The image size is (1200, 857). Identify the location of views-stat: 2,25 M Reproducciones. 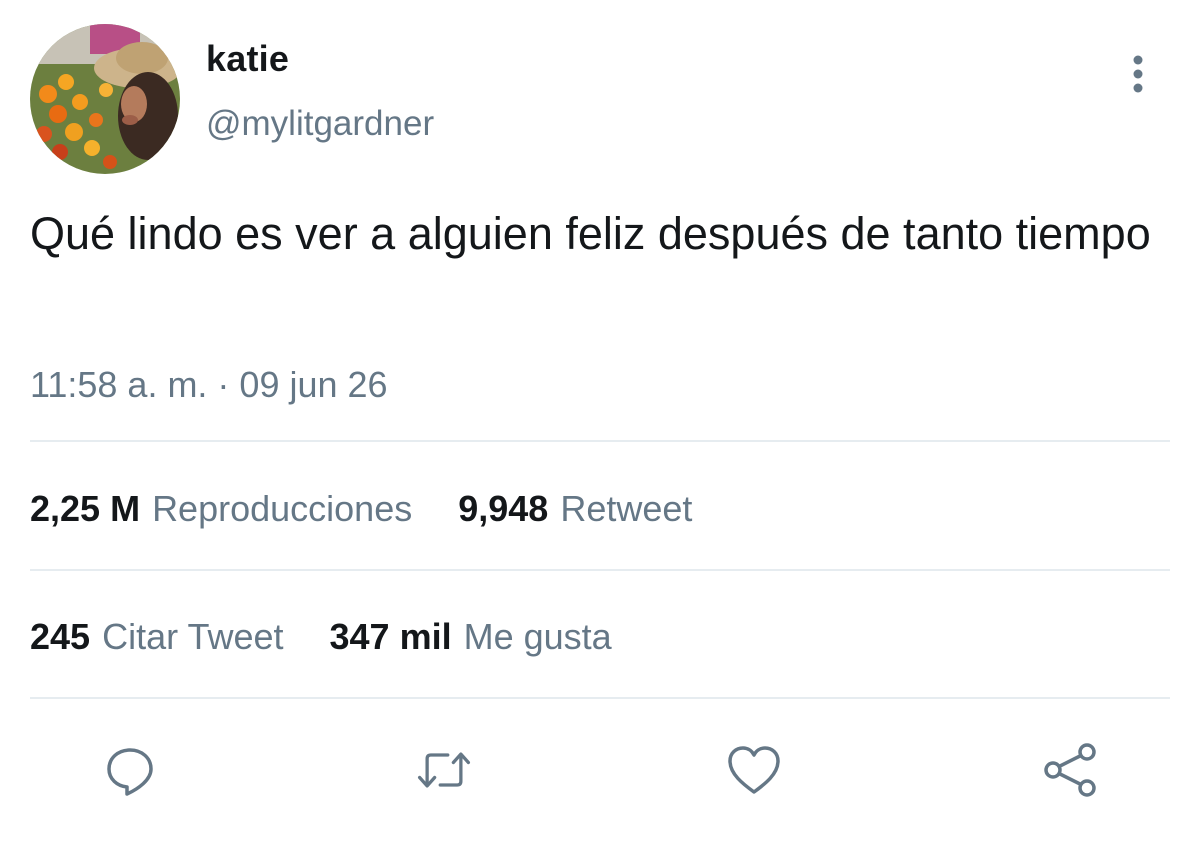
(221, 509).